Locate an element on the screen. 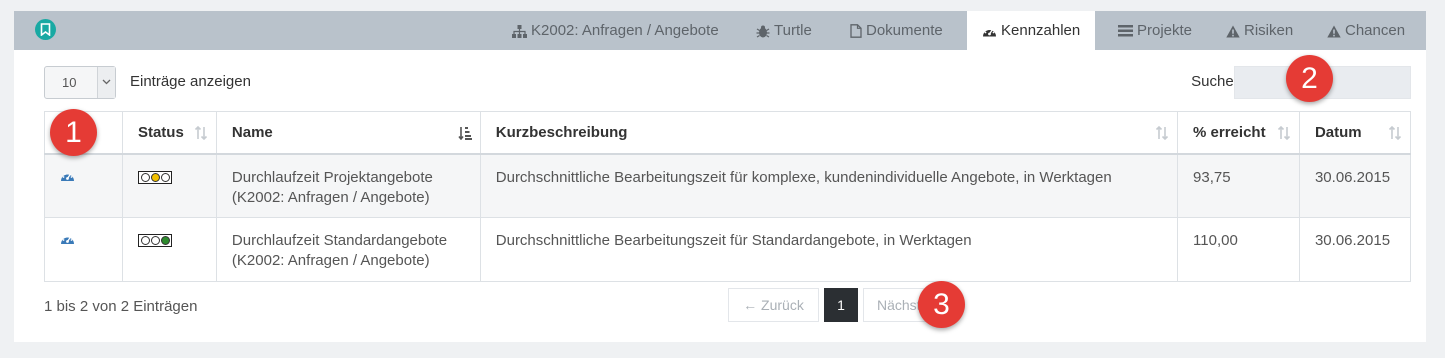 The height and width of the screenshot is (358, 1445). tab-projekte: Projekte is located at coordinates (1154, 30).